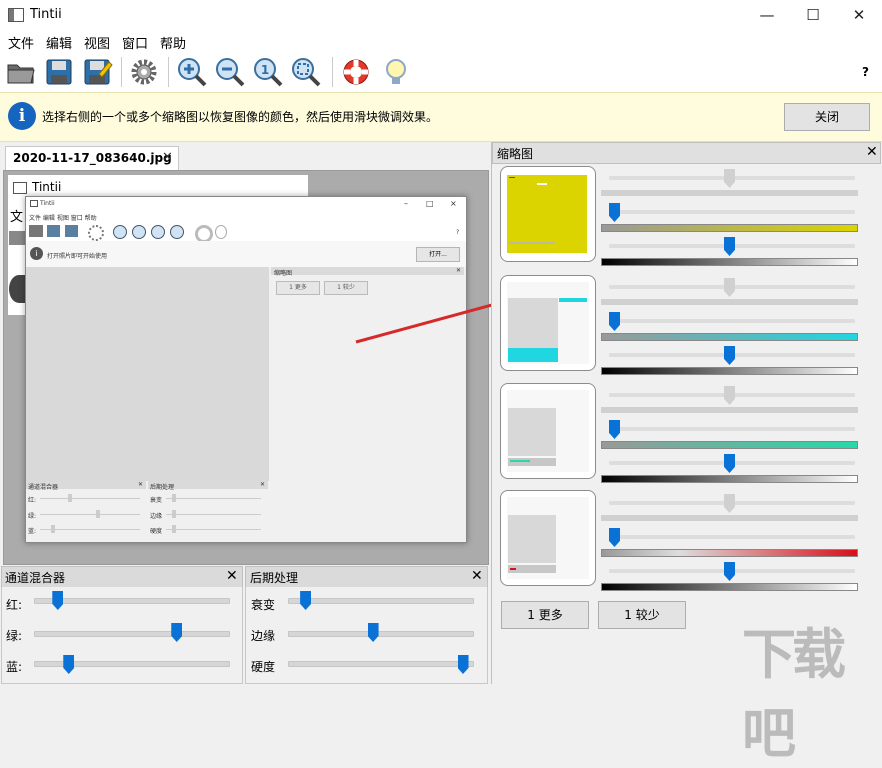 Image resolution: width=882 pixels, height=768 pixels. What do you see at coordinates (144, 72) in the screenshot?
I see `settings-gear-icon` at bounding box center [144, 72].